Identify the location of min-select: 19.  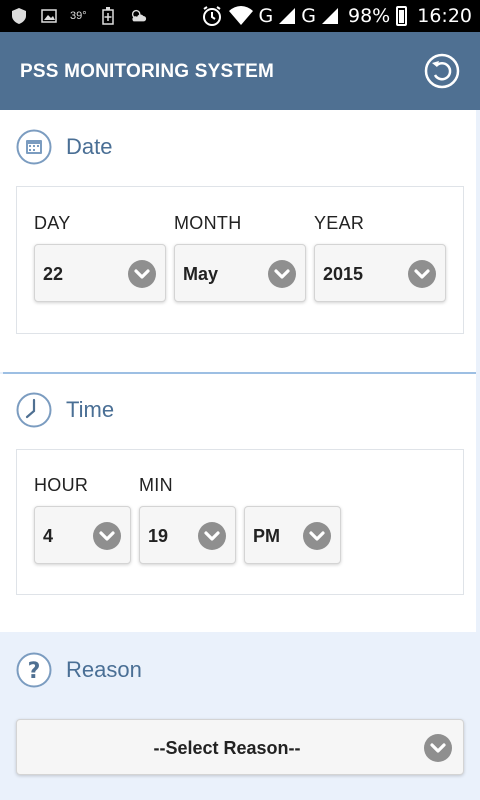
(187, 535).